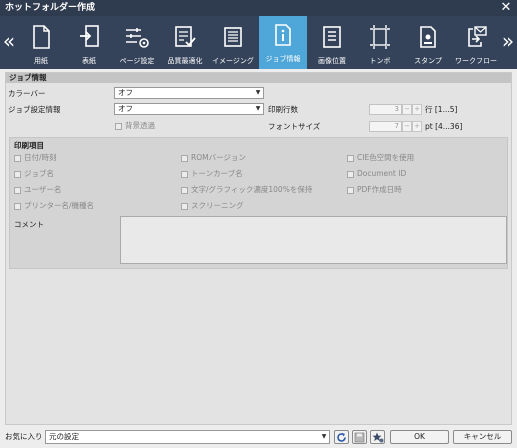 The width and height of the screenshot is (517, 448). I want to click on page-setup-icon, so click(137, 38).